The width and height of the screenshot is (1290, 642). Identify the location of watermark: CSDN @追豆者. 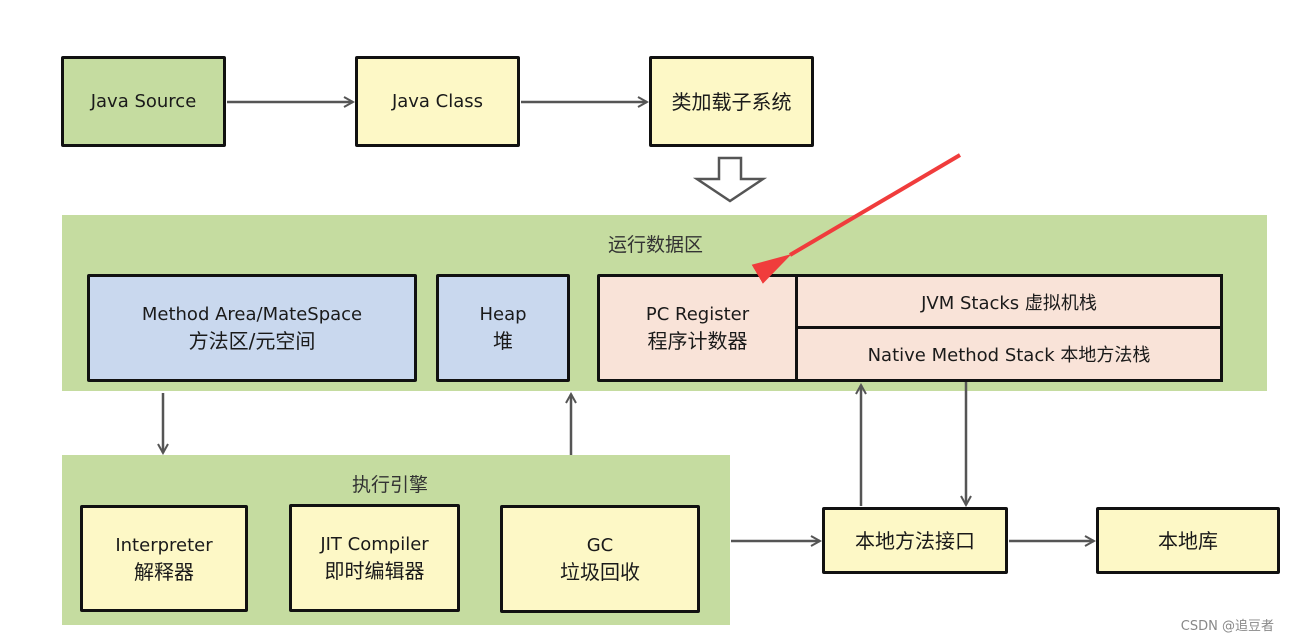
(1227, 626).